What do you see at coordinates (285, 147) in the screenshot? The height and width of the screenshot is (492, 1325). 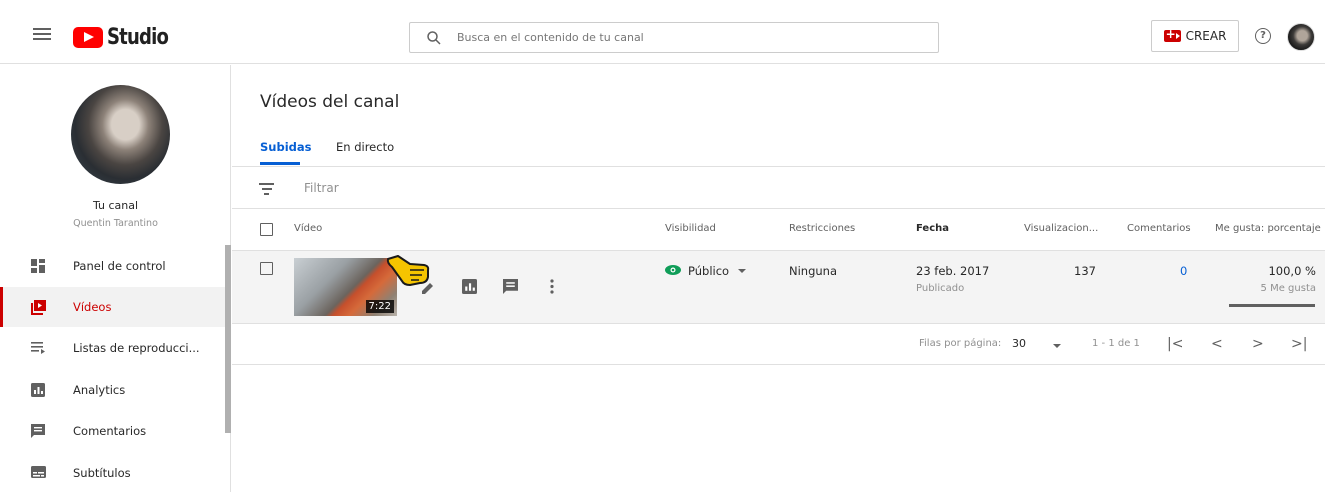 I see `tab-subidas: Subidas` at bounding box center [285, 147].